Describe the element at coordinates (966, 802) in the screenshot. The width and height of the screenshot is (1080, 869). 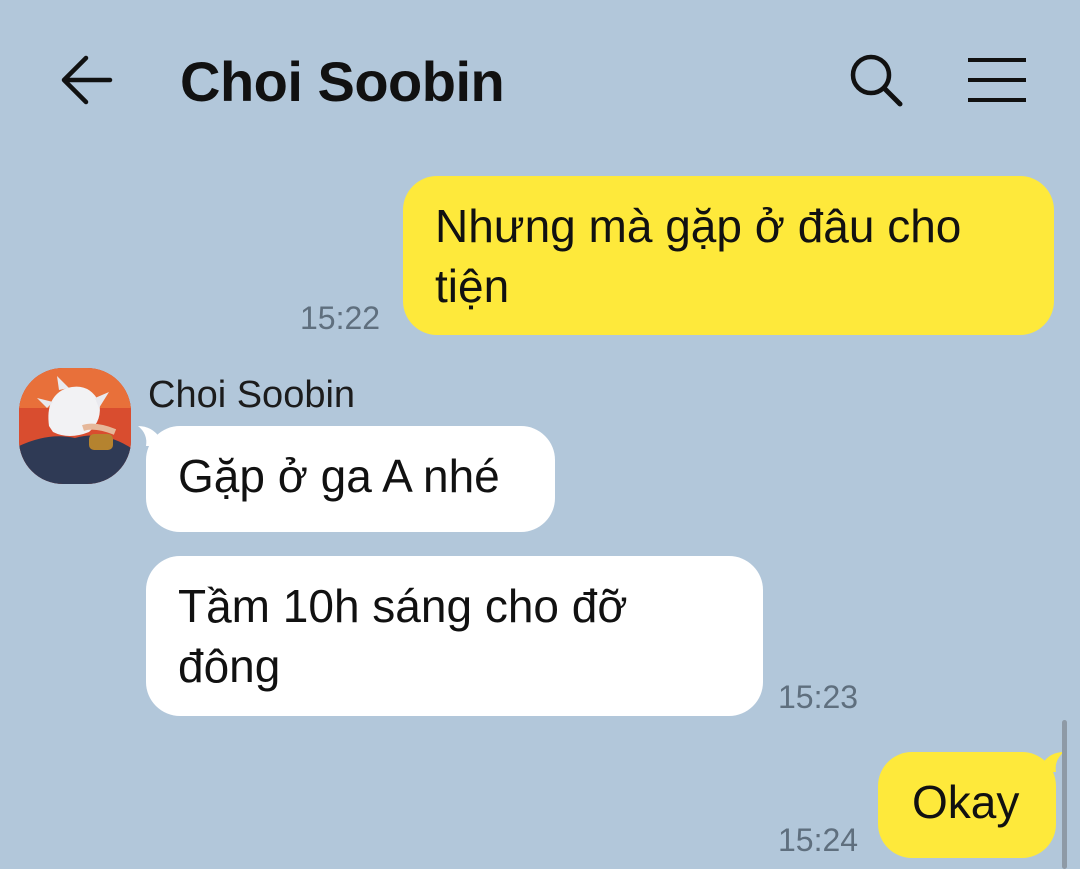
I see `message-text: Okay` at that location.